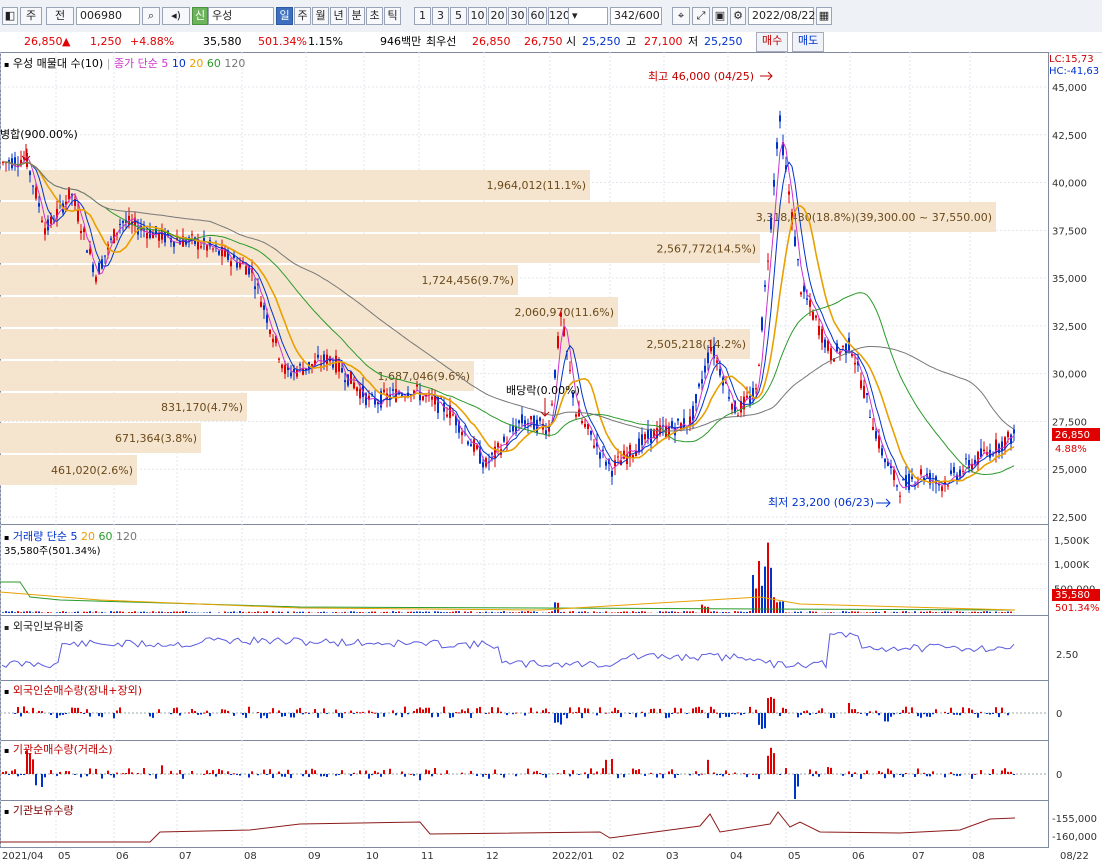 Image resolution: width=1102 pixels, height=865 pixels. I want to click on merge-annotation: 병합(900.00%), so click(39, 134).